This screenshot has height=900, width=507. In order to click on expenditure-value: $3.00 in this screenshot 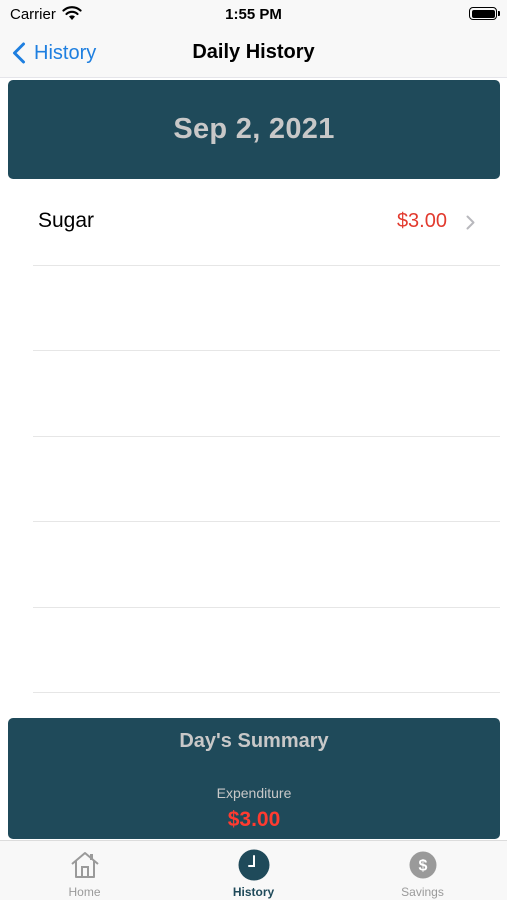, I will do `click(254, 819)`.